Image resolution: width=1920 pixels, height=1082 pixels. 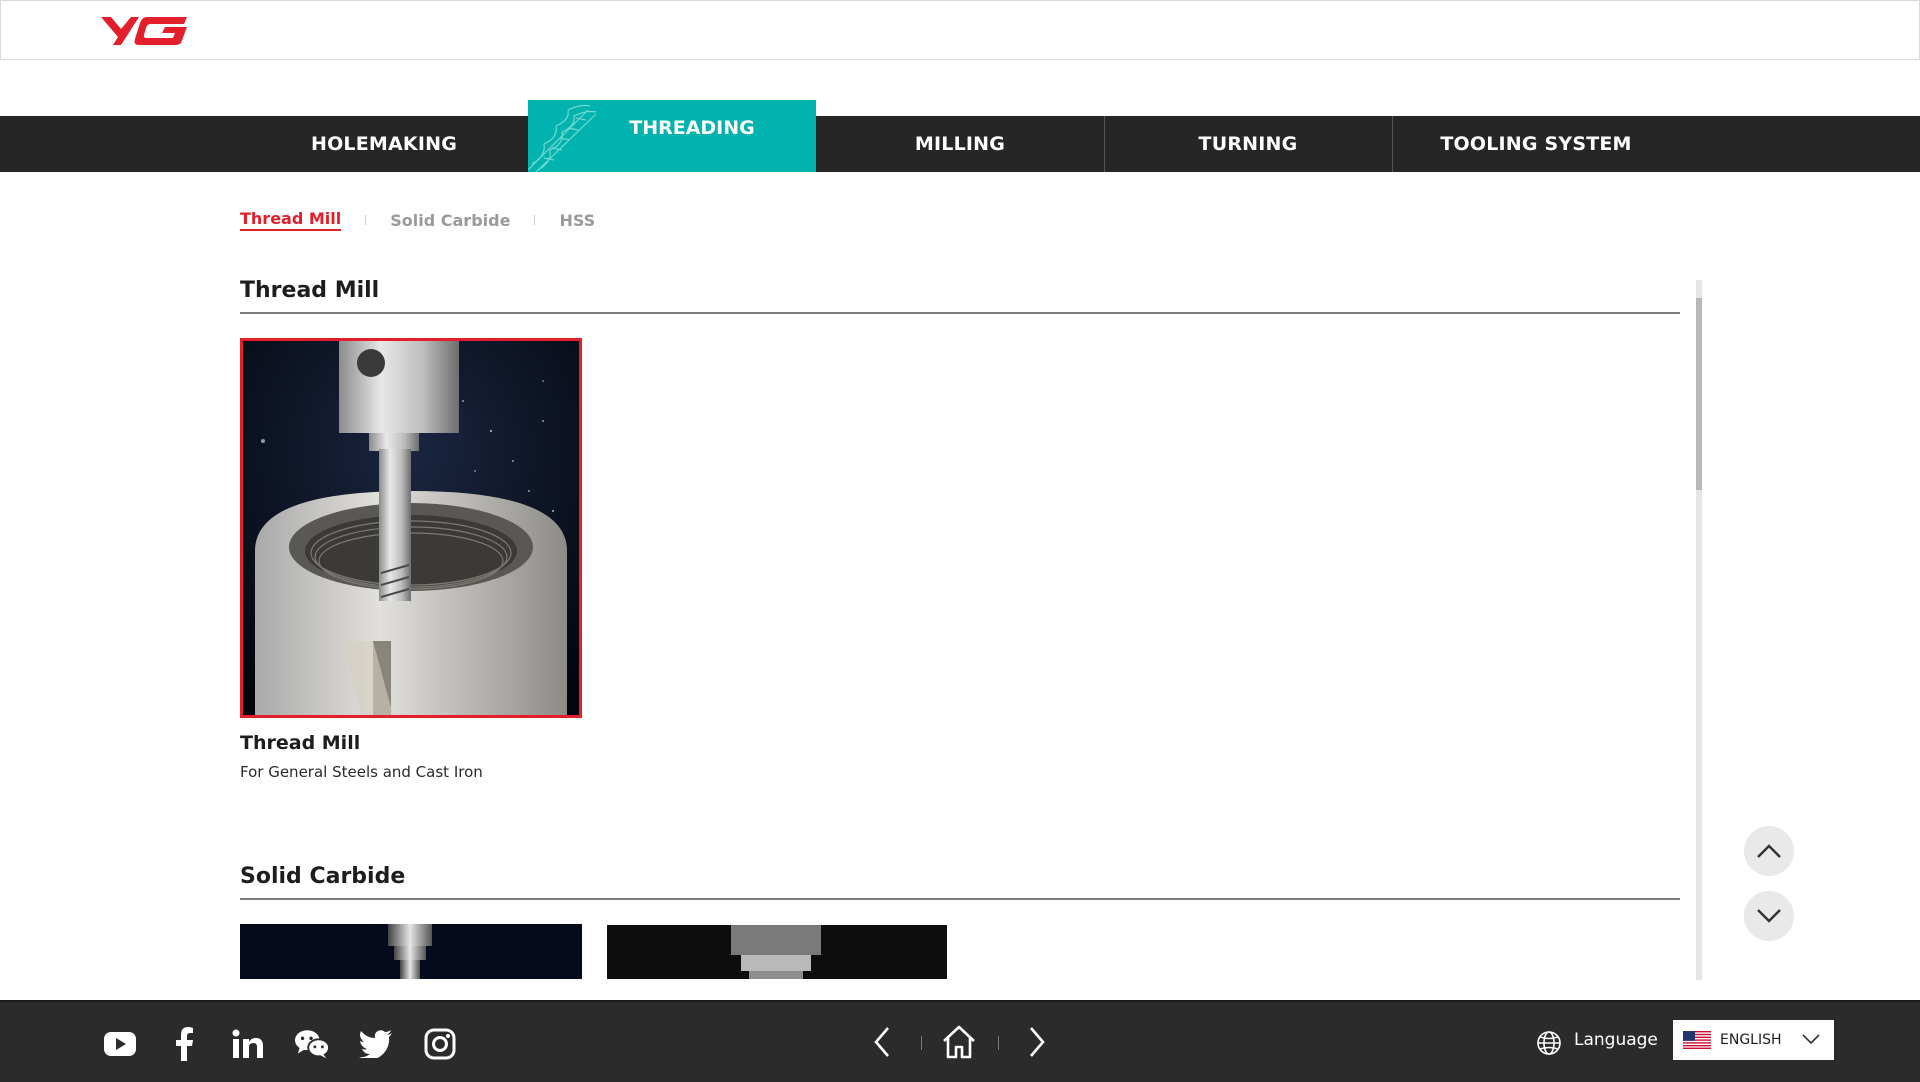 I want to click on language-select-value: ENGLISH, so click(x=1751, y=1040).